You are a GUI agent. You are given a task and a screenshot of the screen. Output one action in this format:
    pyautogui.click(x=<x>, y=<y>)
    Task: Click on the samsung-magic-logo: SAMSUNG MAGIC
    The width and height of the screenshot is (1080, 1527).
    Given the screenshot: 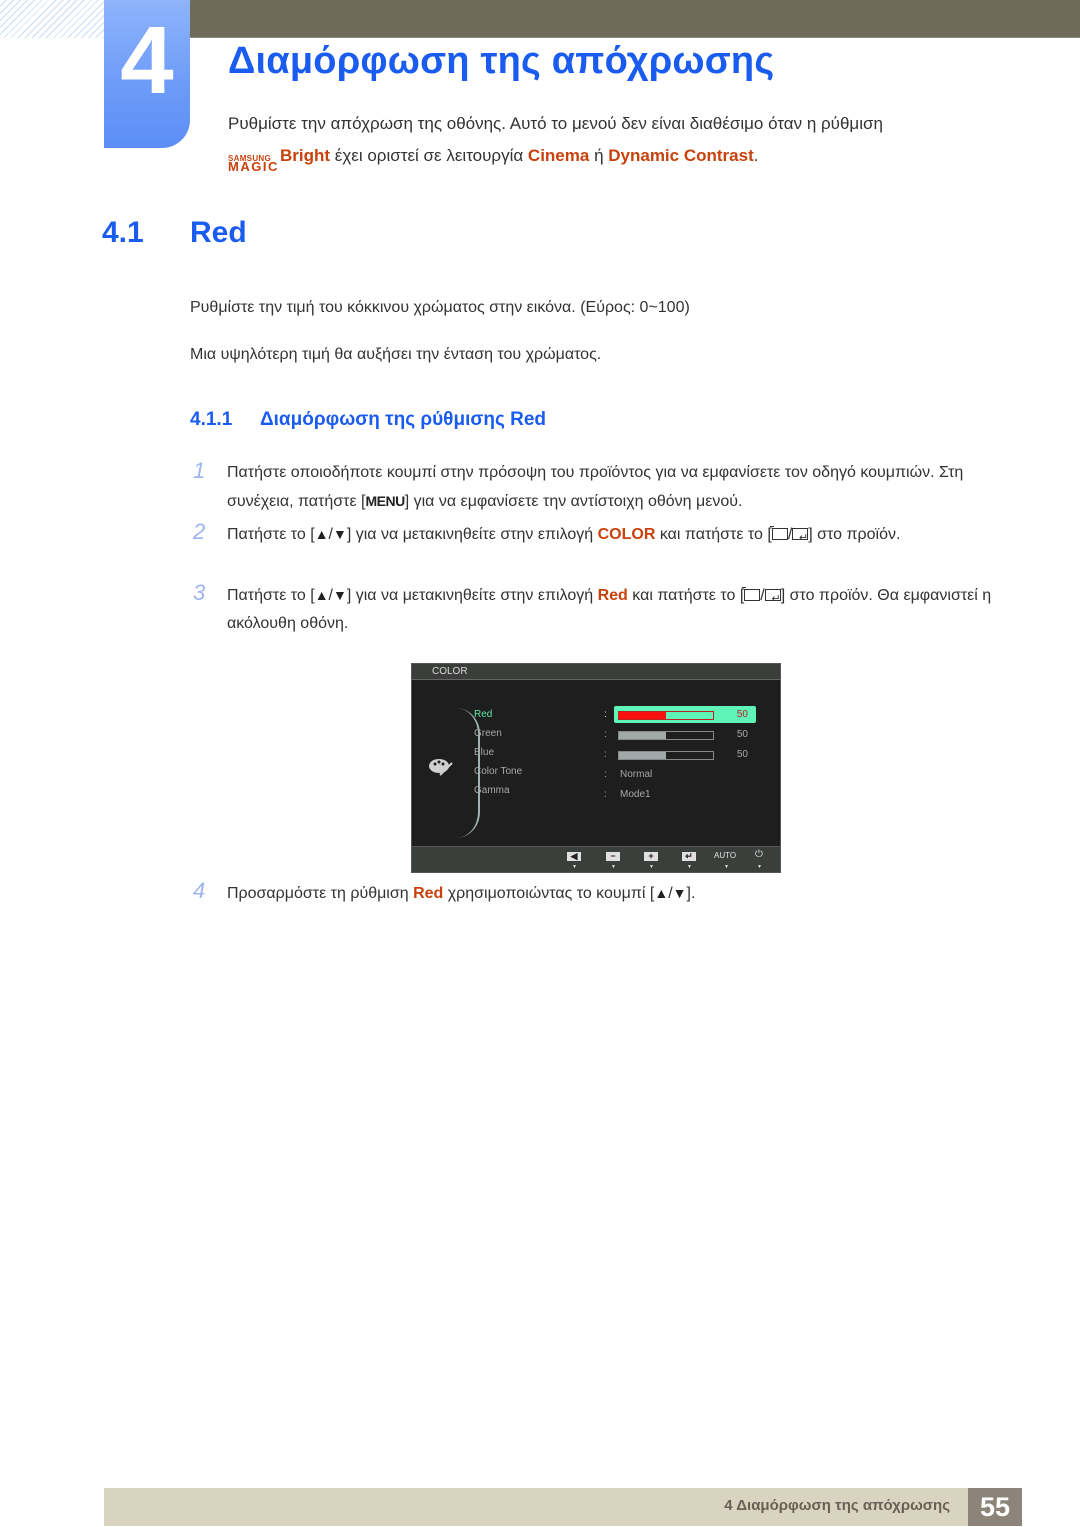 What is the action you would take?
    pyautogui.click(x=253, y=164)
    